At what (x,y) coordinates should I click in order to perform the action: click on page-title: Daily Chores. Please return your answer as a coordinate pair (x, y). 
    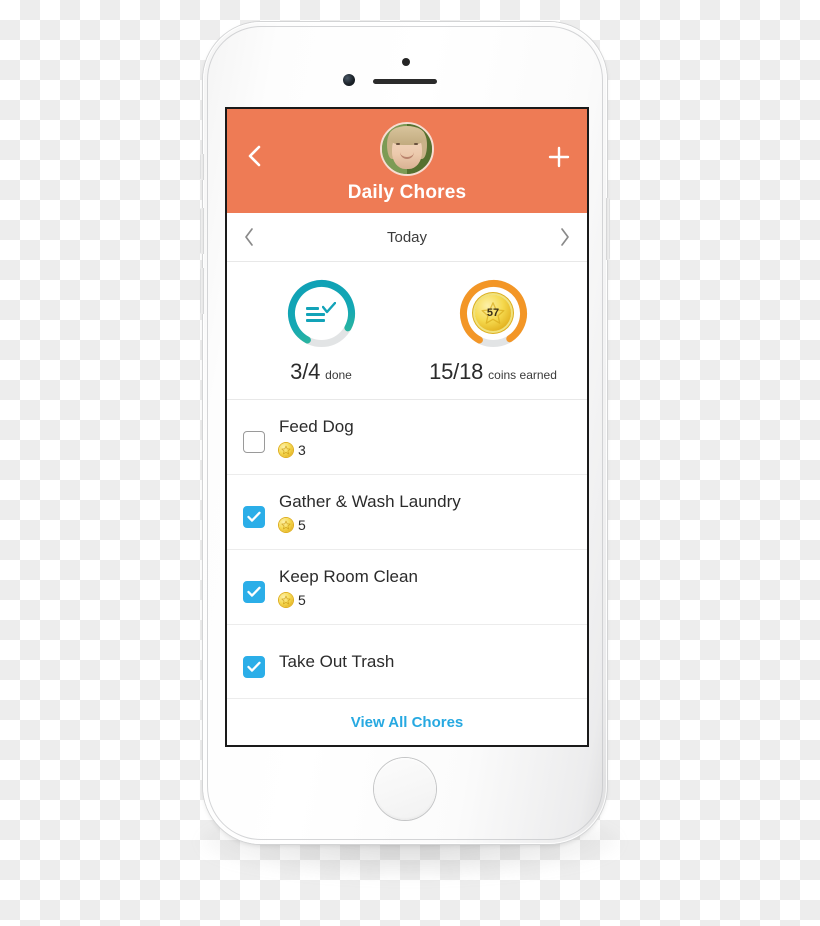
    Looking at the image, I should click on (407, 192).